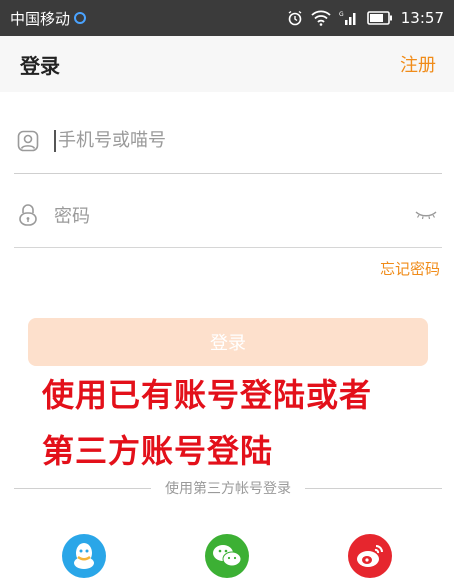 The height and width of the screenshot is (586, 454). I want to click on account-input: 手机号或喵号, so click(248, 140).